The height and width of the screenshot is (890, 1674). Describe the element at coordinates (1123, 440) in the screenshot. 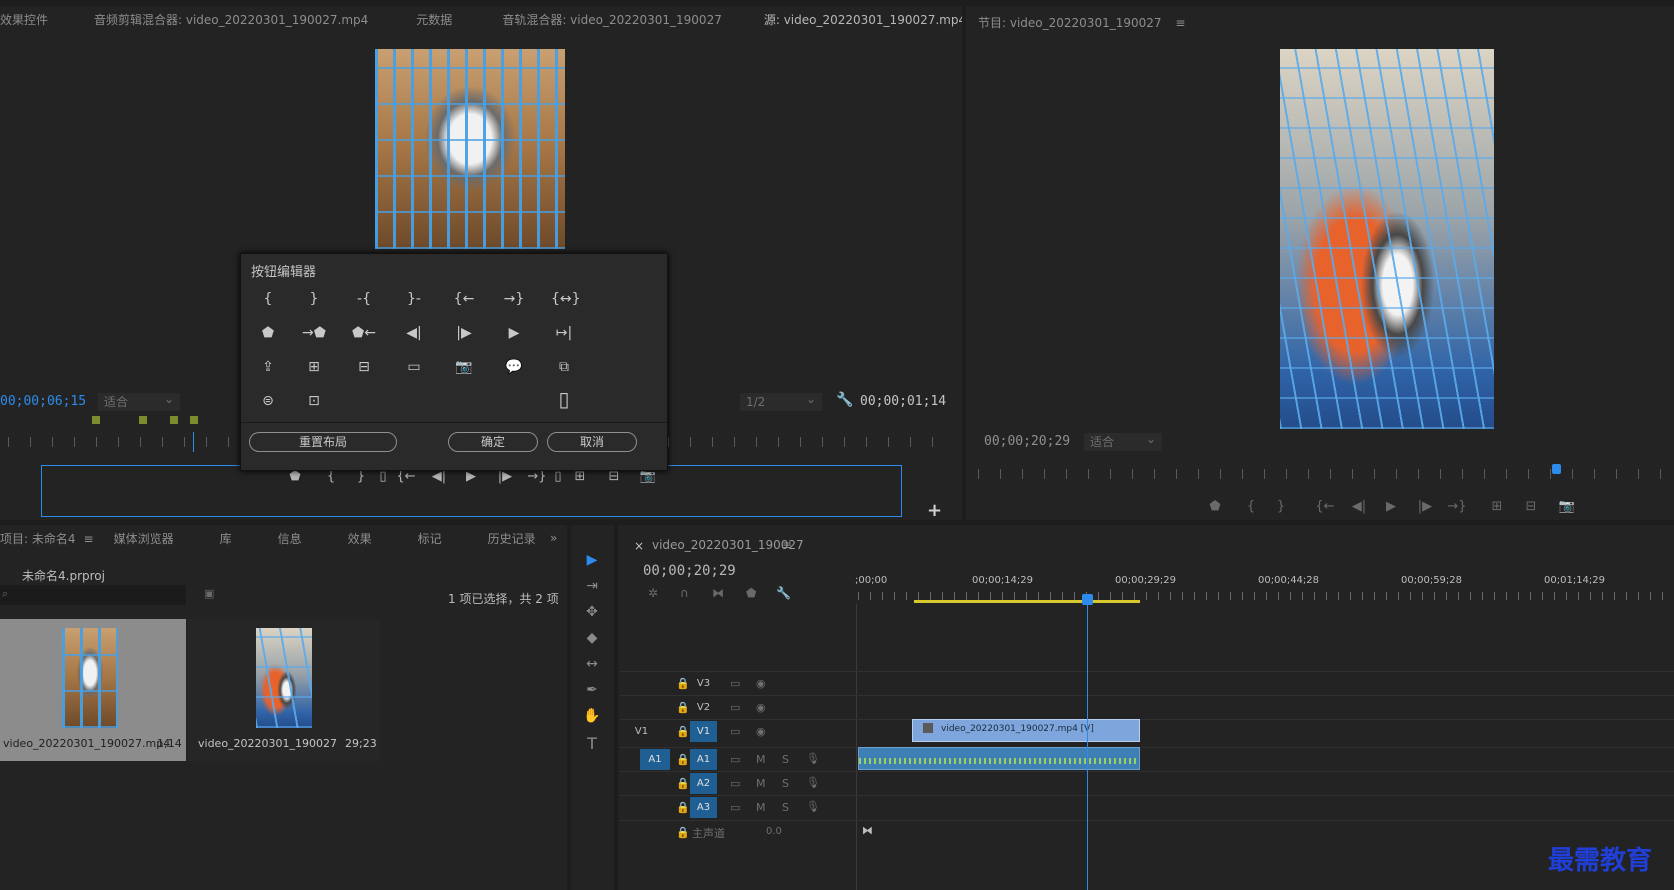

I see `program-fit-dropdown: 适合` at that location.